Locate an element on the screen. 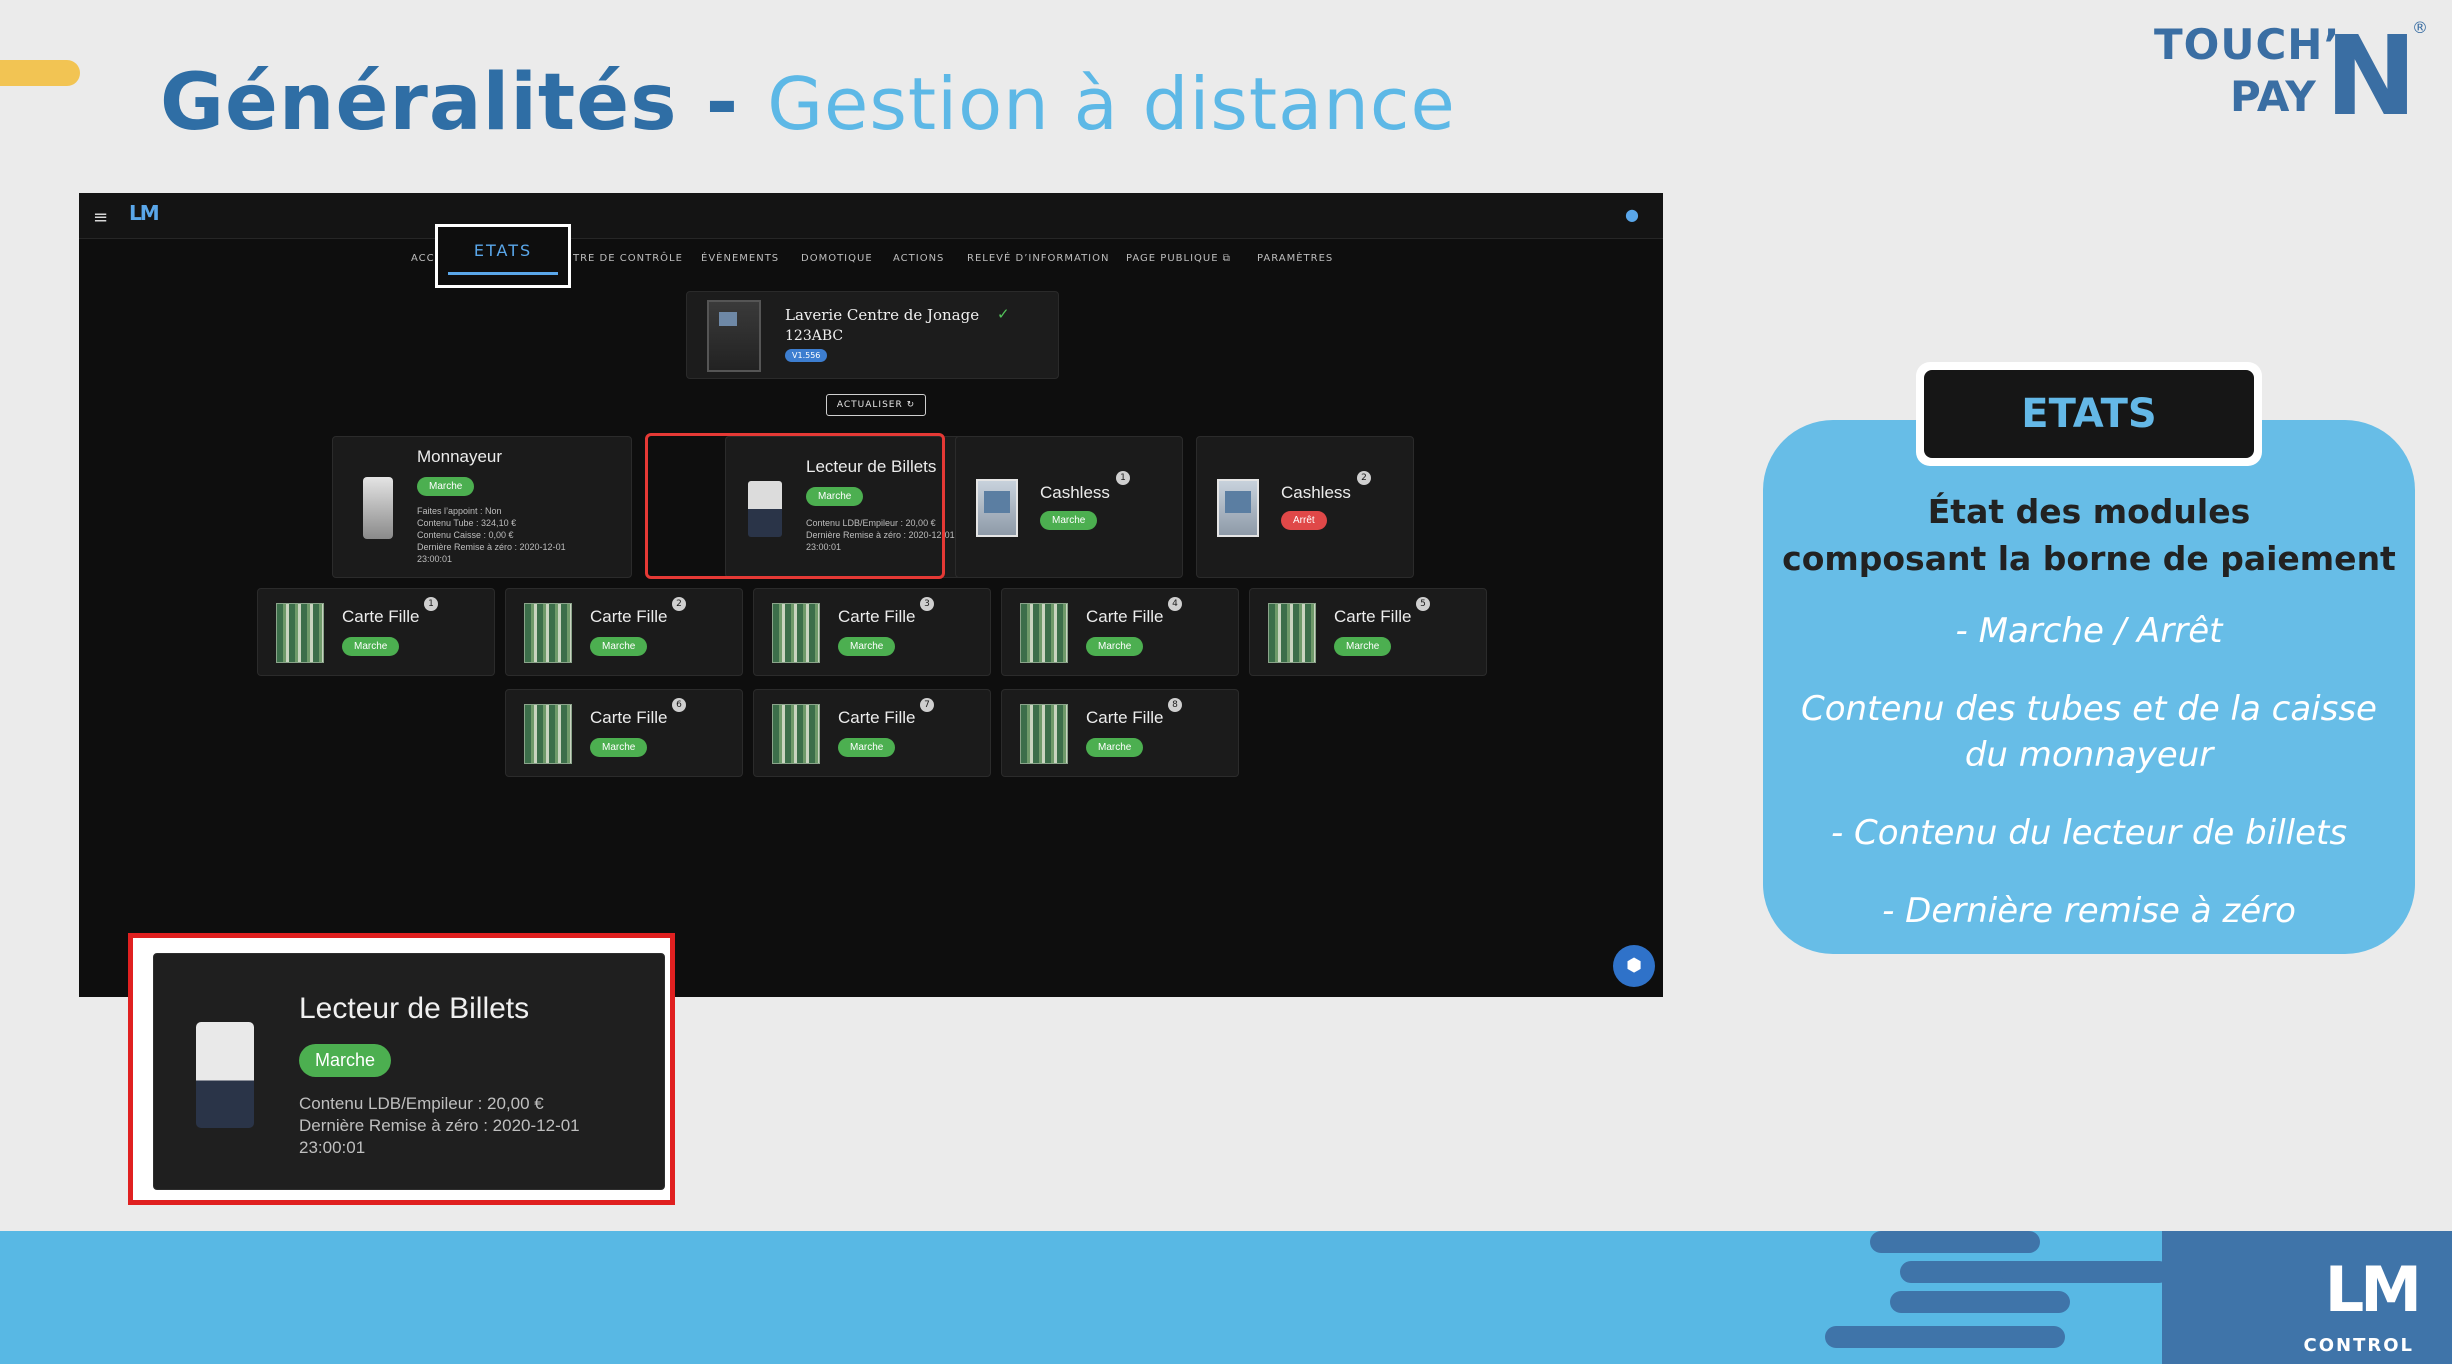 This screenshot has width=2452, height=1364. tab-etats-underline is located at coordinates (503, 273).